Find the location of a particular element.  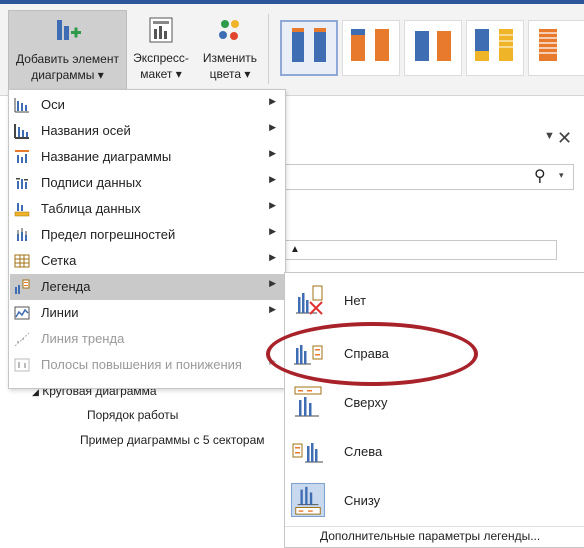

menu-item-label: Названия осей is located at coordinates (86, 130).